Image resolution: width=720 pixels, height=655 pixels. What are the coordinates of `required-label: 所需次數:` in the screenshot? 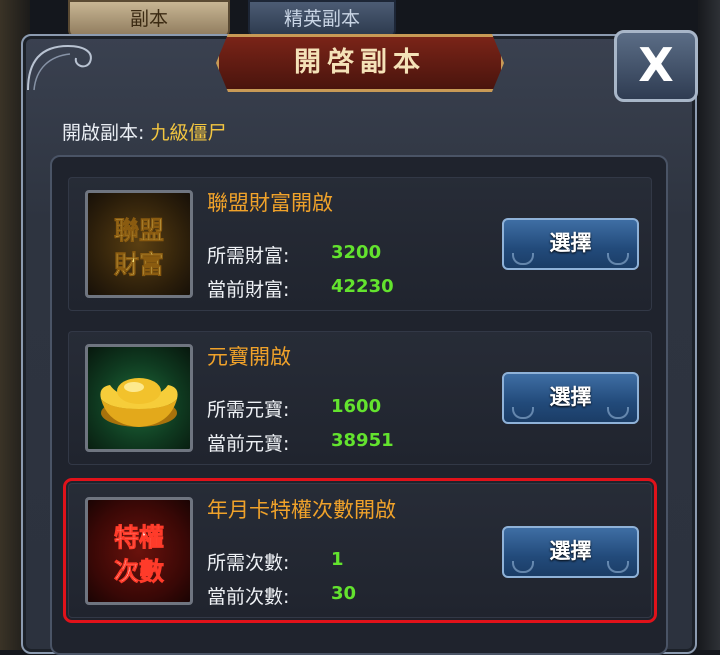 It's located at (248, 563).